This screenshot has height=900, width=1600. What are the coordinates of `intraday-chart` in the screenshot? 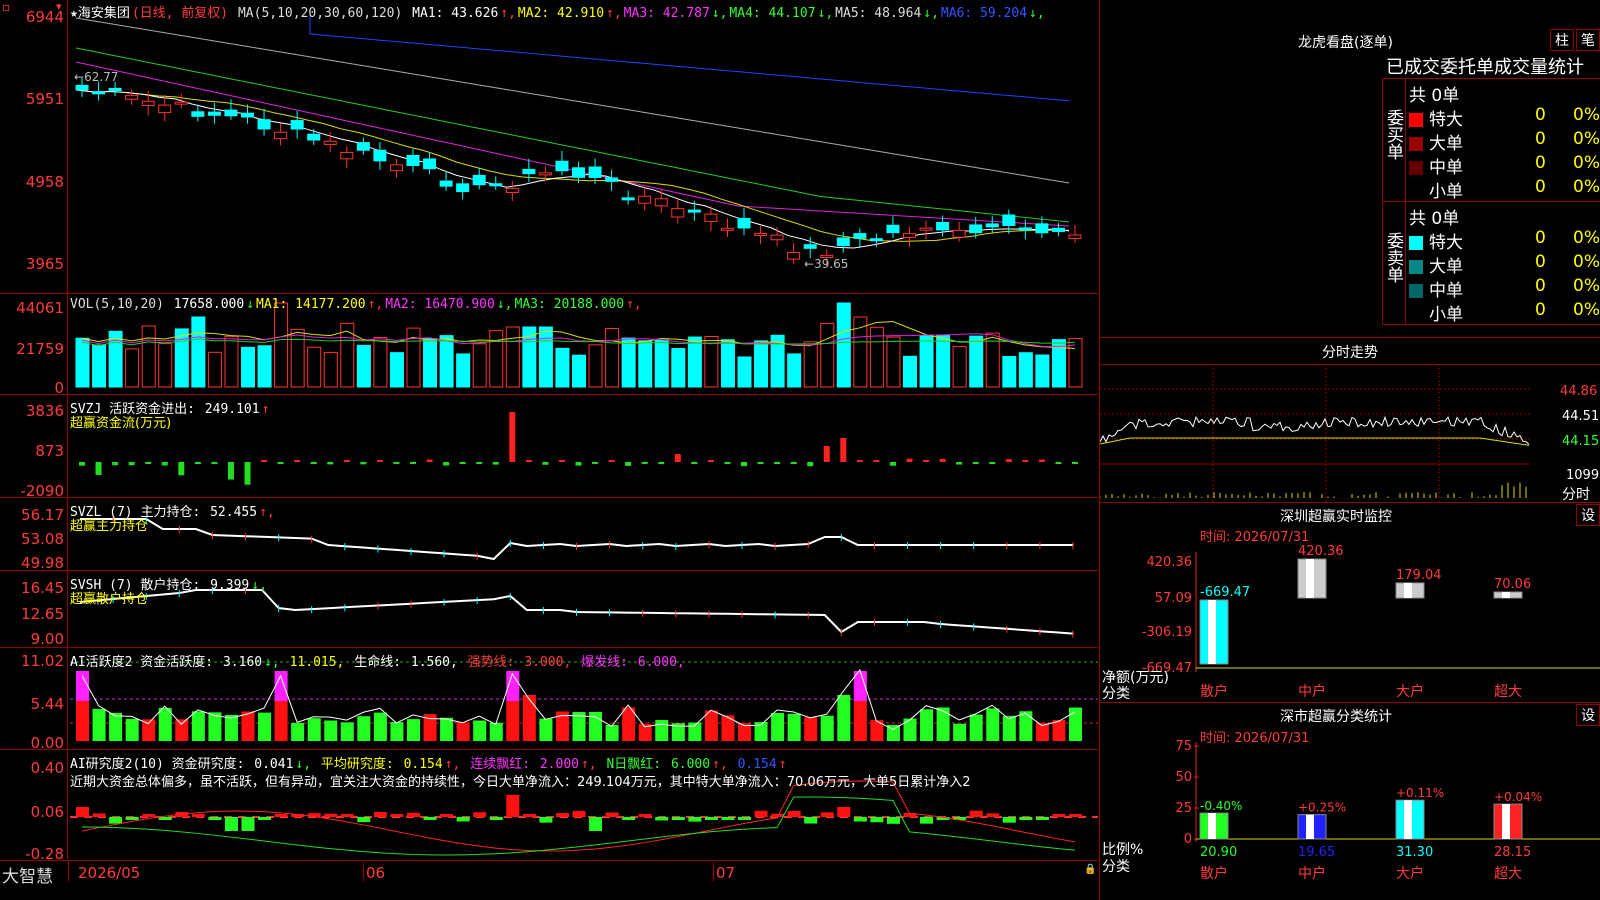 It's located at (1350, 433).